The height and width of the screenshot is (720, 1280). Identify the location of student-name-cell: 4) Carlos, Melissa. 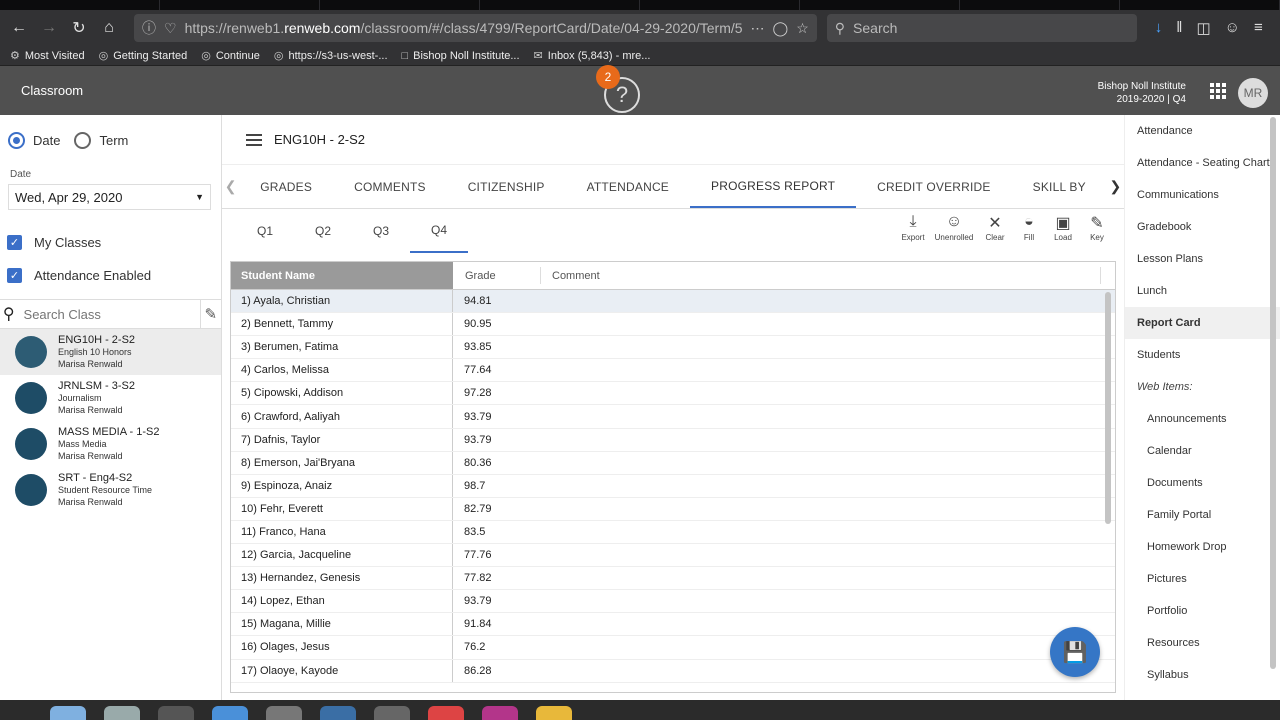
(342, 370).